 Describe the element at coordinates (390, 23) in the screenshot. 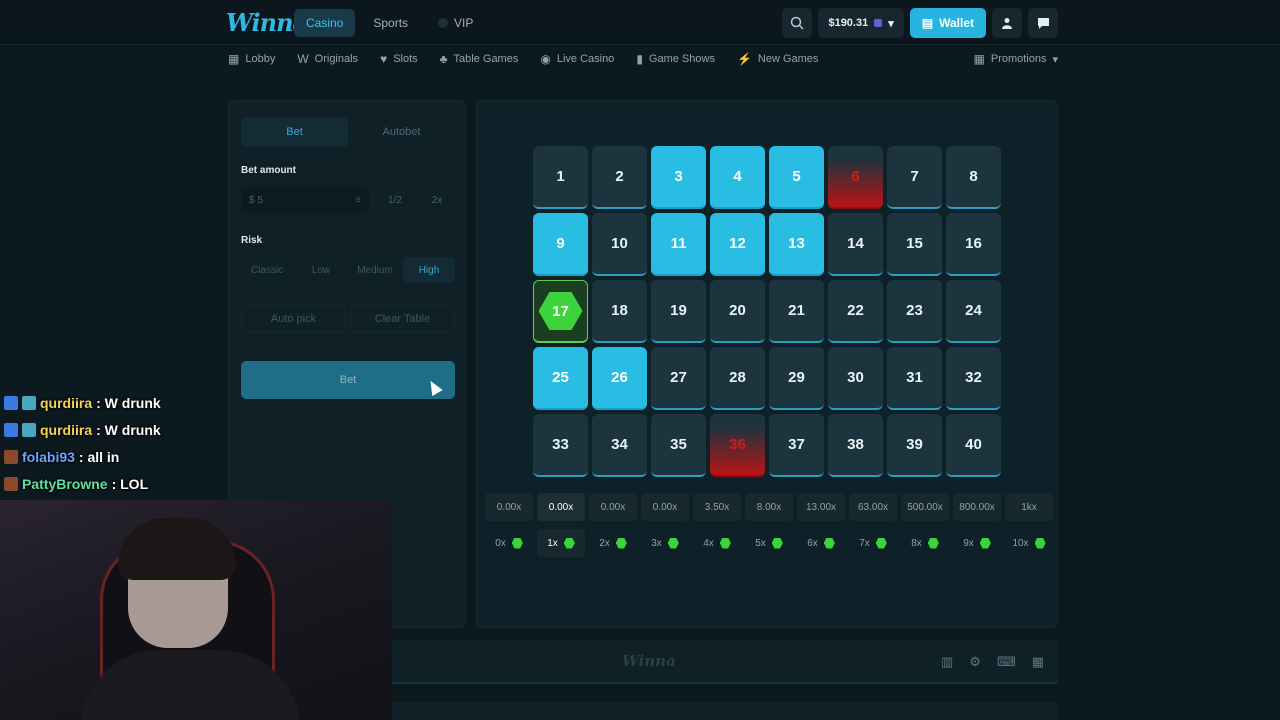

I see `tab-sports: Sports` at that location.